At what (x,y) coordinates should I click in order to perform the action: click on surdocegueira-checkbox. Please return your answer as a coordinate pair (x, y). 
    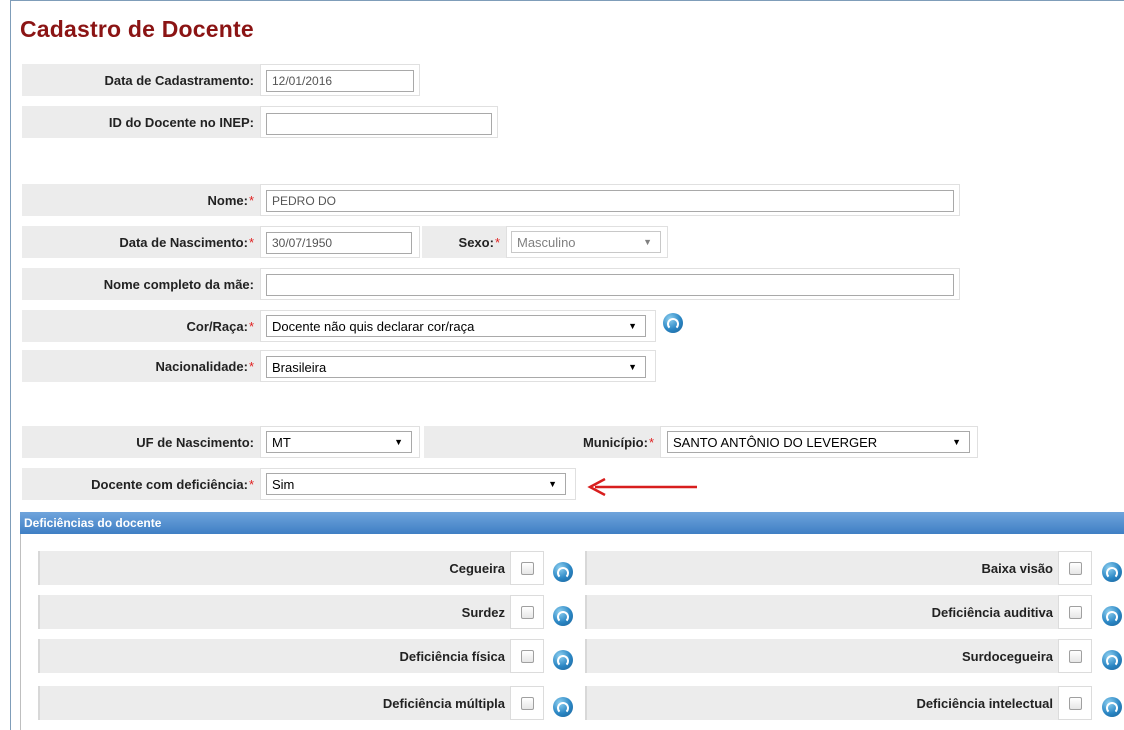
    Looking at the image, I should click on (1075, 656).